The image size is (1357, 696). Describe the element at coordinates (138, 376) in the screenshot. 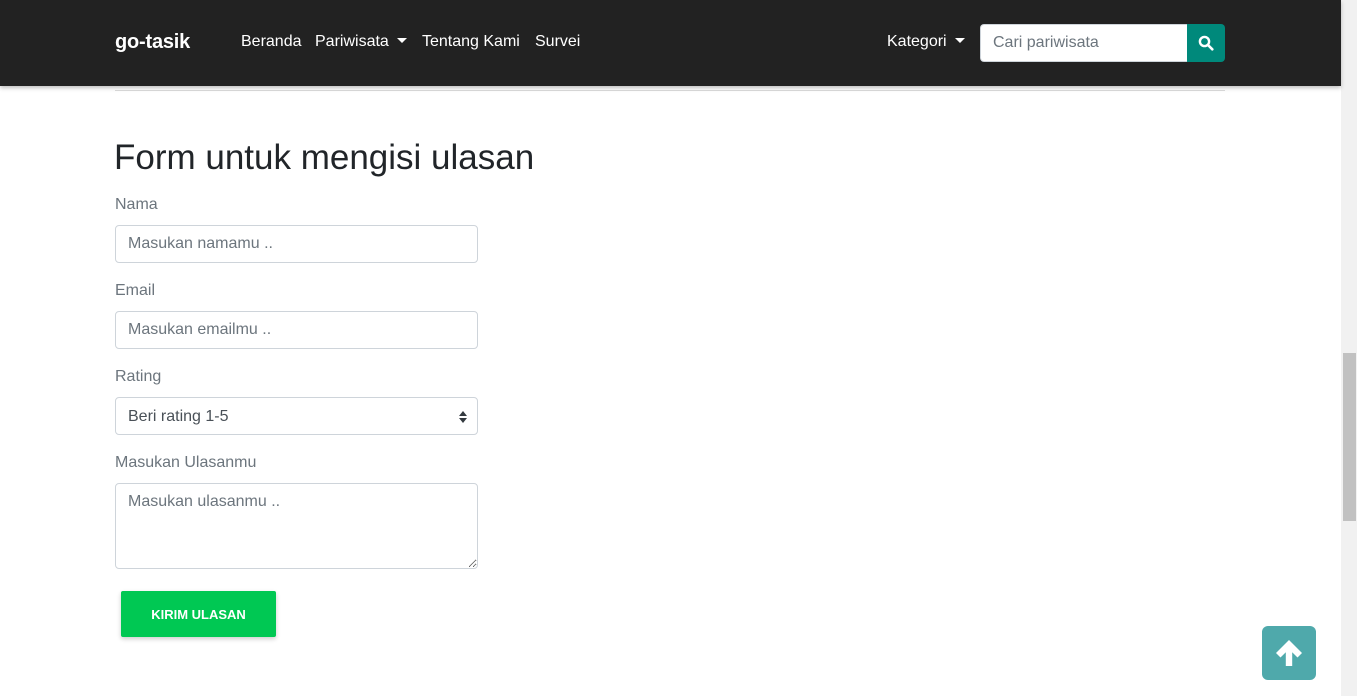

I see `rating-label: Rating` at that location.